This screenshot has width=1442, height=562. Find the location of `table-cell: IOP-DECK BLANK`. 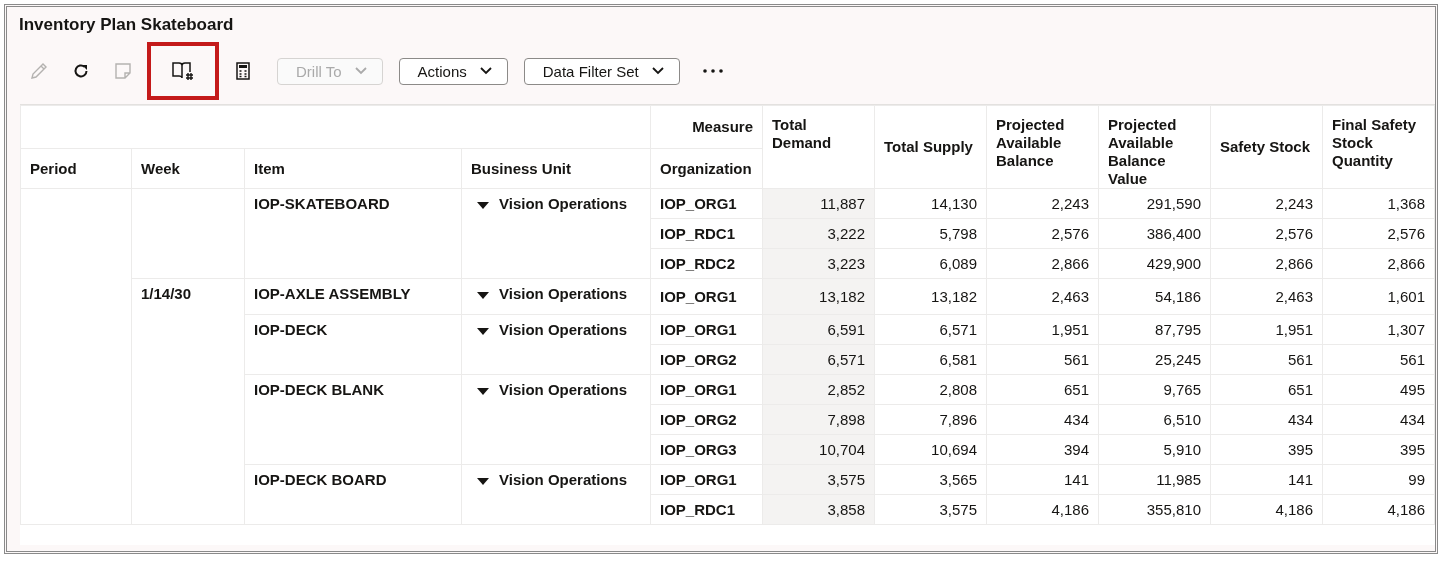

table-cell: IOP-DECK BLANK is located at coordinates (319, 389).